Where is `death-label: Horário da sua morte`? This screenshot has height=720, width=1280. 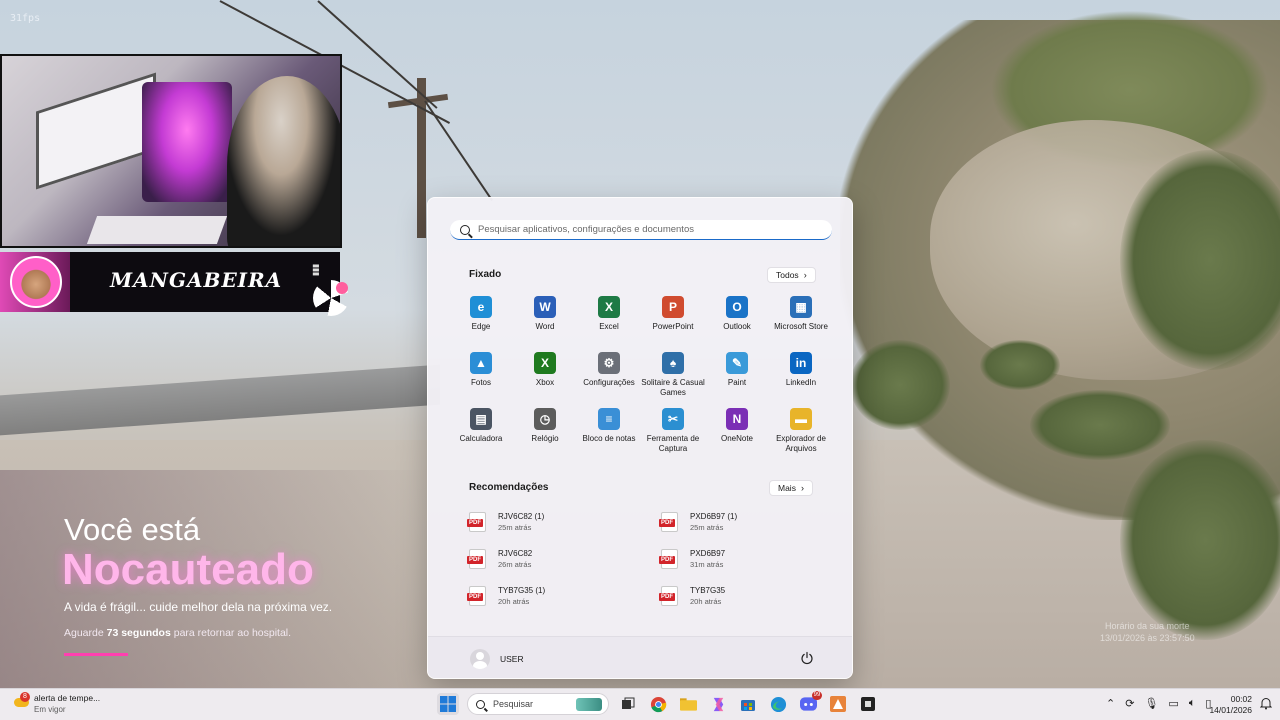
death-label: Horário da sua morte is located at coordinates (1147, 626).